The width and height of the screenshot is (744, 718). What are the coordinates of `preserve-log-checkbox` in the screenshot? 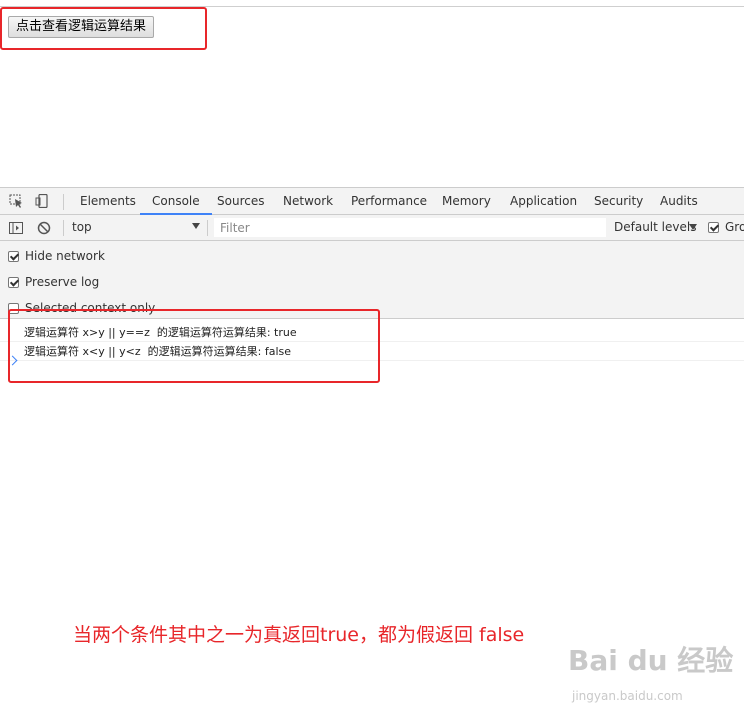 It's located at (13, 282).